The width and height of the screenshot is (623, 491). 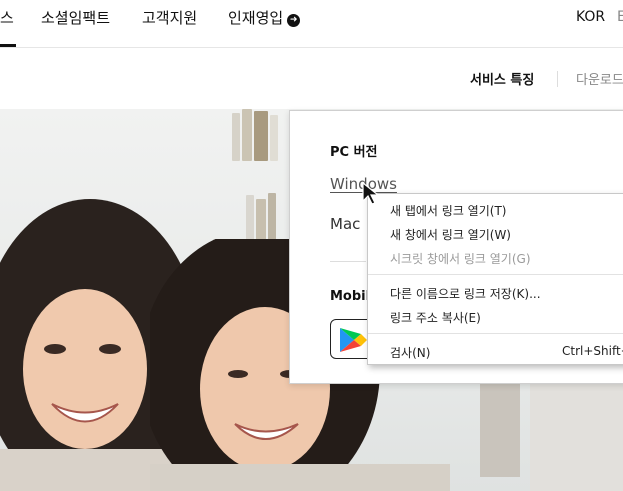 I want to click on language-option-partial: E, so click(x=620, y=17).